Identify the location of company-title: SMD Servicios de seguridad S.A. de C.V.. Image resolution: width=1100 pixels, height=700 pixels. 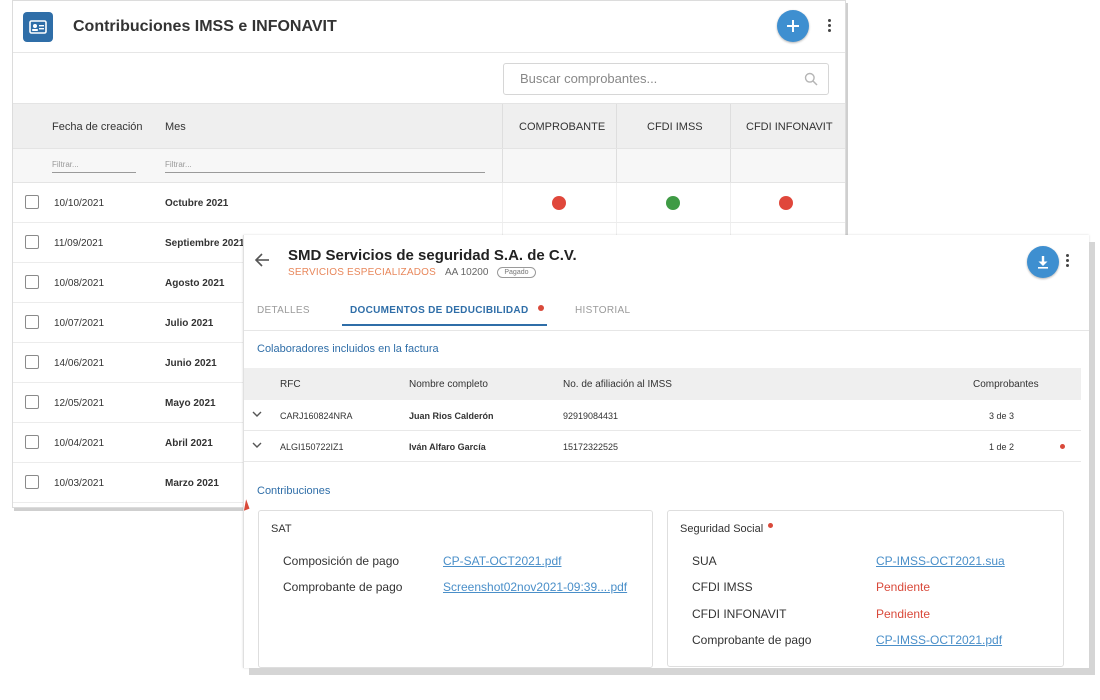
(432, 255).